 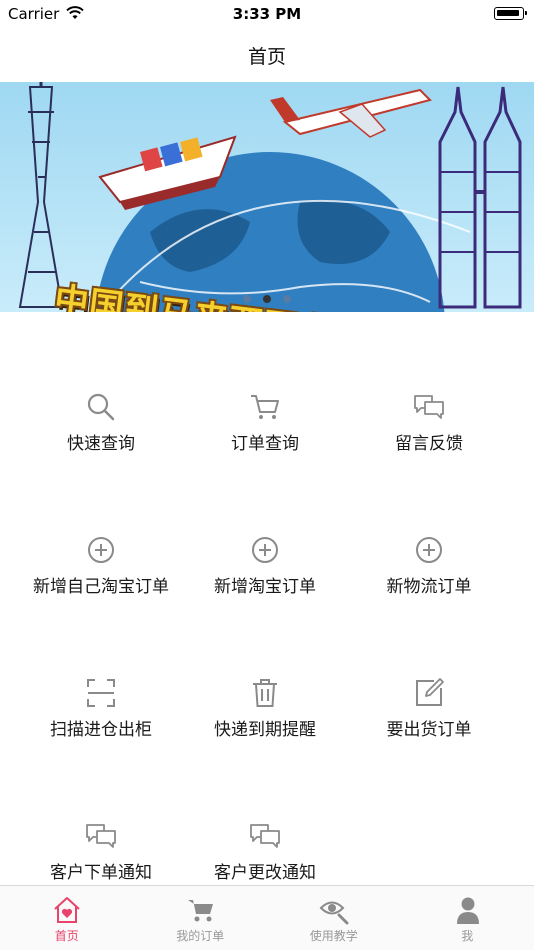 I want to click on scan-warehouse-button: 扫描进仓出柜, so click(x=101, y=669).